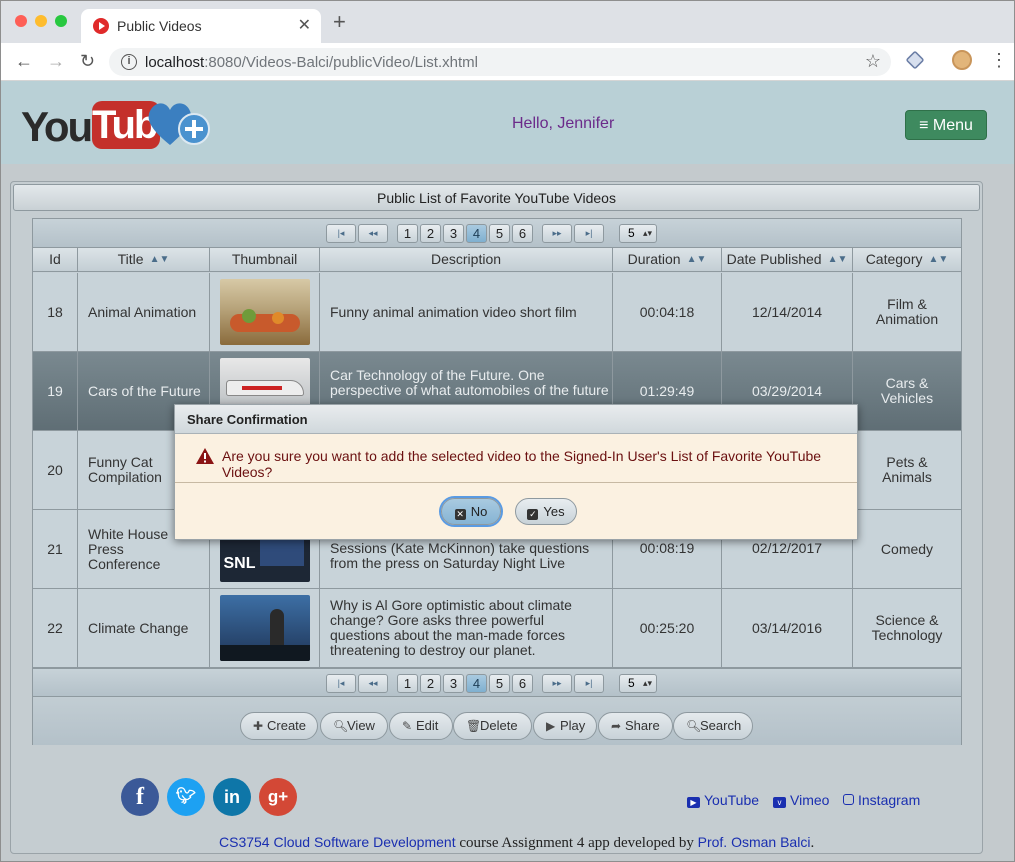 This screenshot has width=1015, height=862. I want to click on instagram-icon, so click(848, 799).